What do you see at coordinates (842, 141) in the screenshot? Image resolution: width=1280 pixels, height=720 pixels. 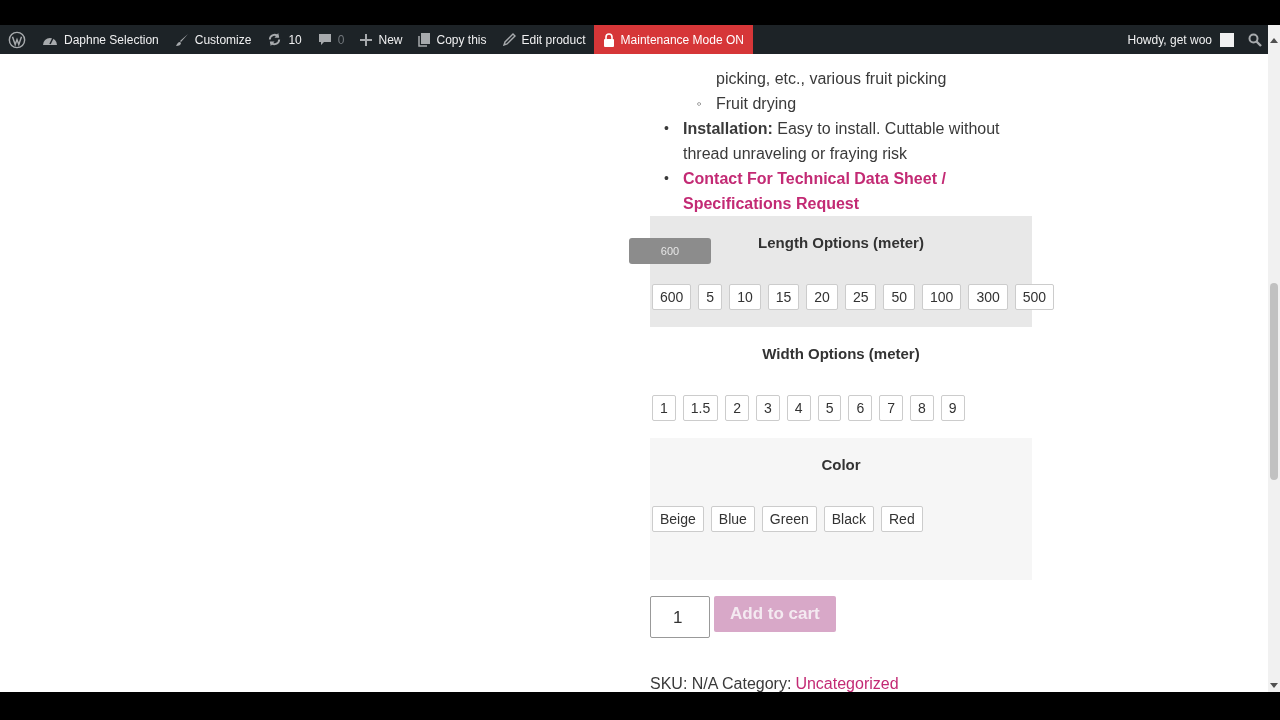 I see `list-item-text: Installation: Easy to install. Cuttable without thread unraveling or fraying risk` at bounding box center [842, 141].